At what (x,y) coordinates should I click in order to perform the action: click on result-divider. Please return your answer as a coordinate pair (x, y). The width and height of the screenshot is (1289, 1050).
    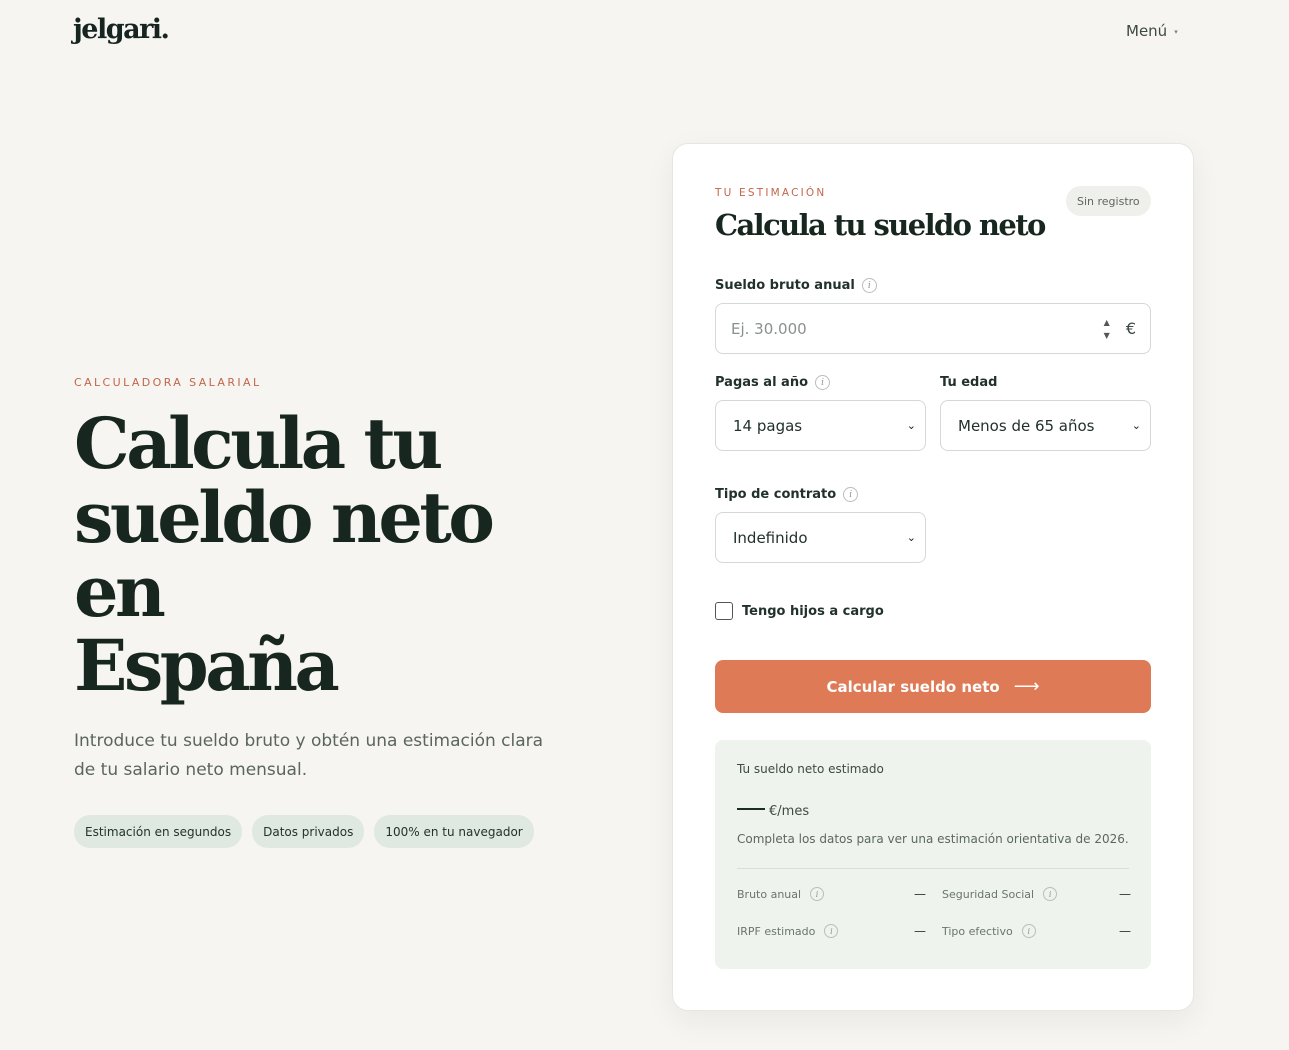
    Looking at the image, I should click on (933, 868).